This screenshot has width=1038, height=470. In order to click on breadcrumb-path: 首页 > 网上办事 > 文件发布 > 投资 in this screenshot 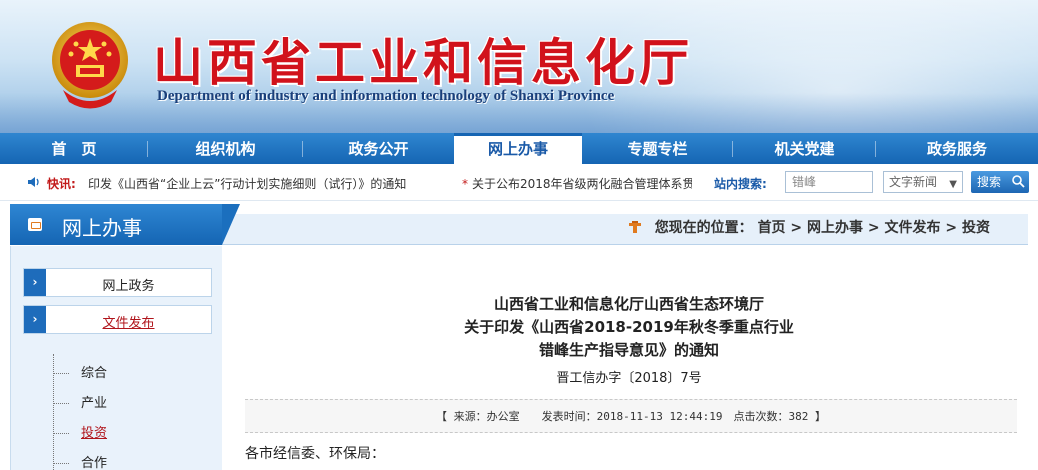, I will do `click(874, 228)`.